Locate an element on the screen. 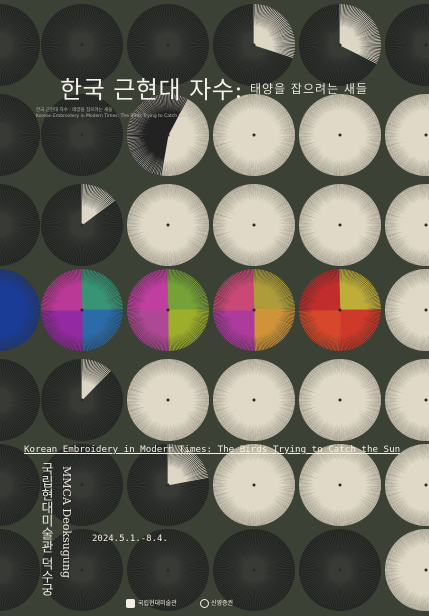 The width and height of the screenshot is (429, 616). korean-title: 한국 근현대 자수: is located at coordinates (151, 90).